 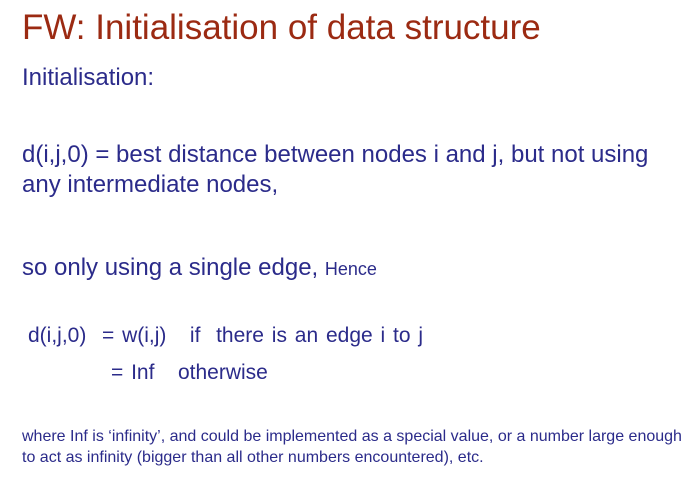 I want to click on hence-text: Hence, so click(x=350, y=269).